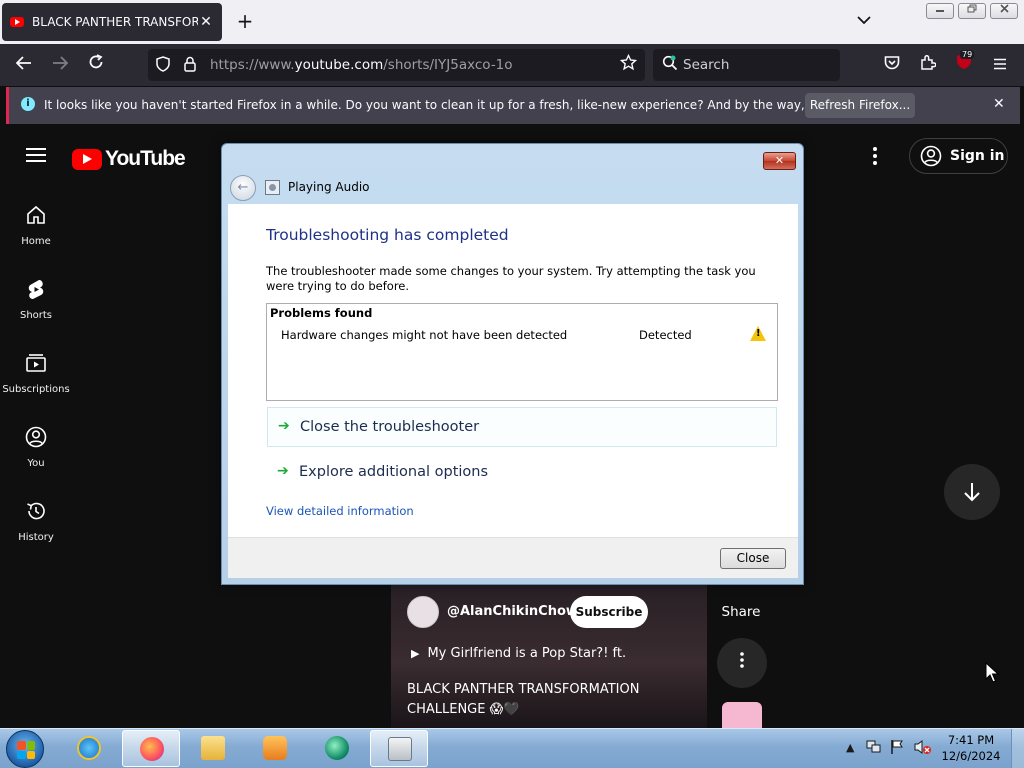 This screenshot has width=1024, height=768. What do you see at coordinates (971, 748) in the screenshot?
I see `taskbar-clock: 7:41 PM 12/6/2024` at bounding box center [971, 748].